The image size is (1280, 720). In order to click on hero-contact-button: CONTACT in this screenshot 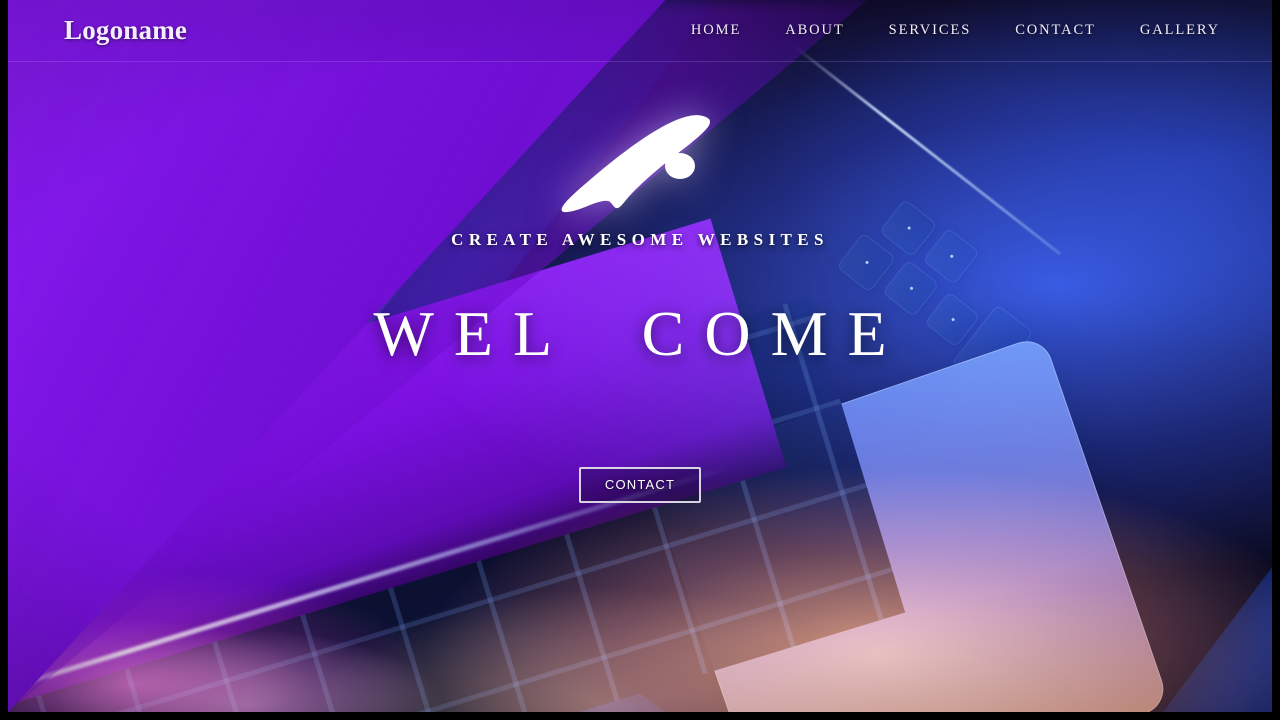, I will do `click(640, 484)`.